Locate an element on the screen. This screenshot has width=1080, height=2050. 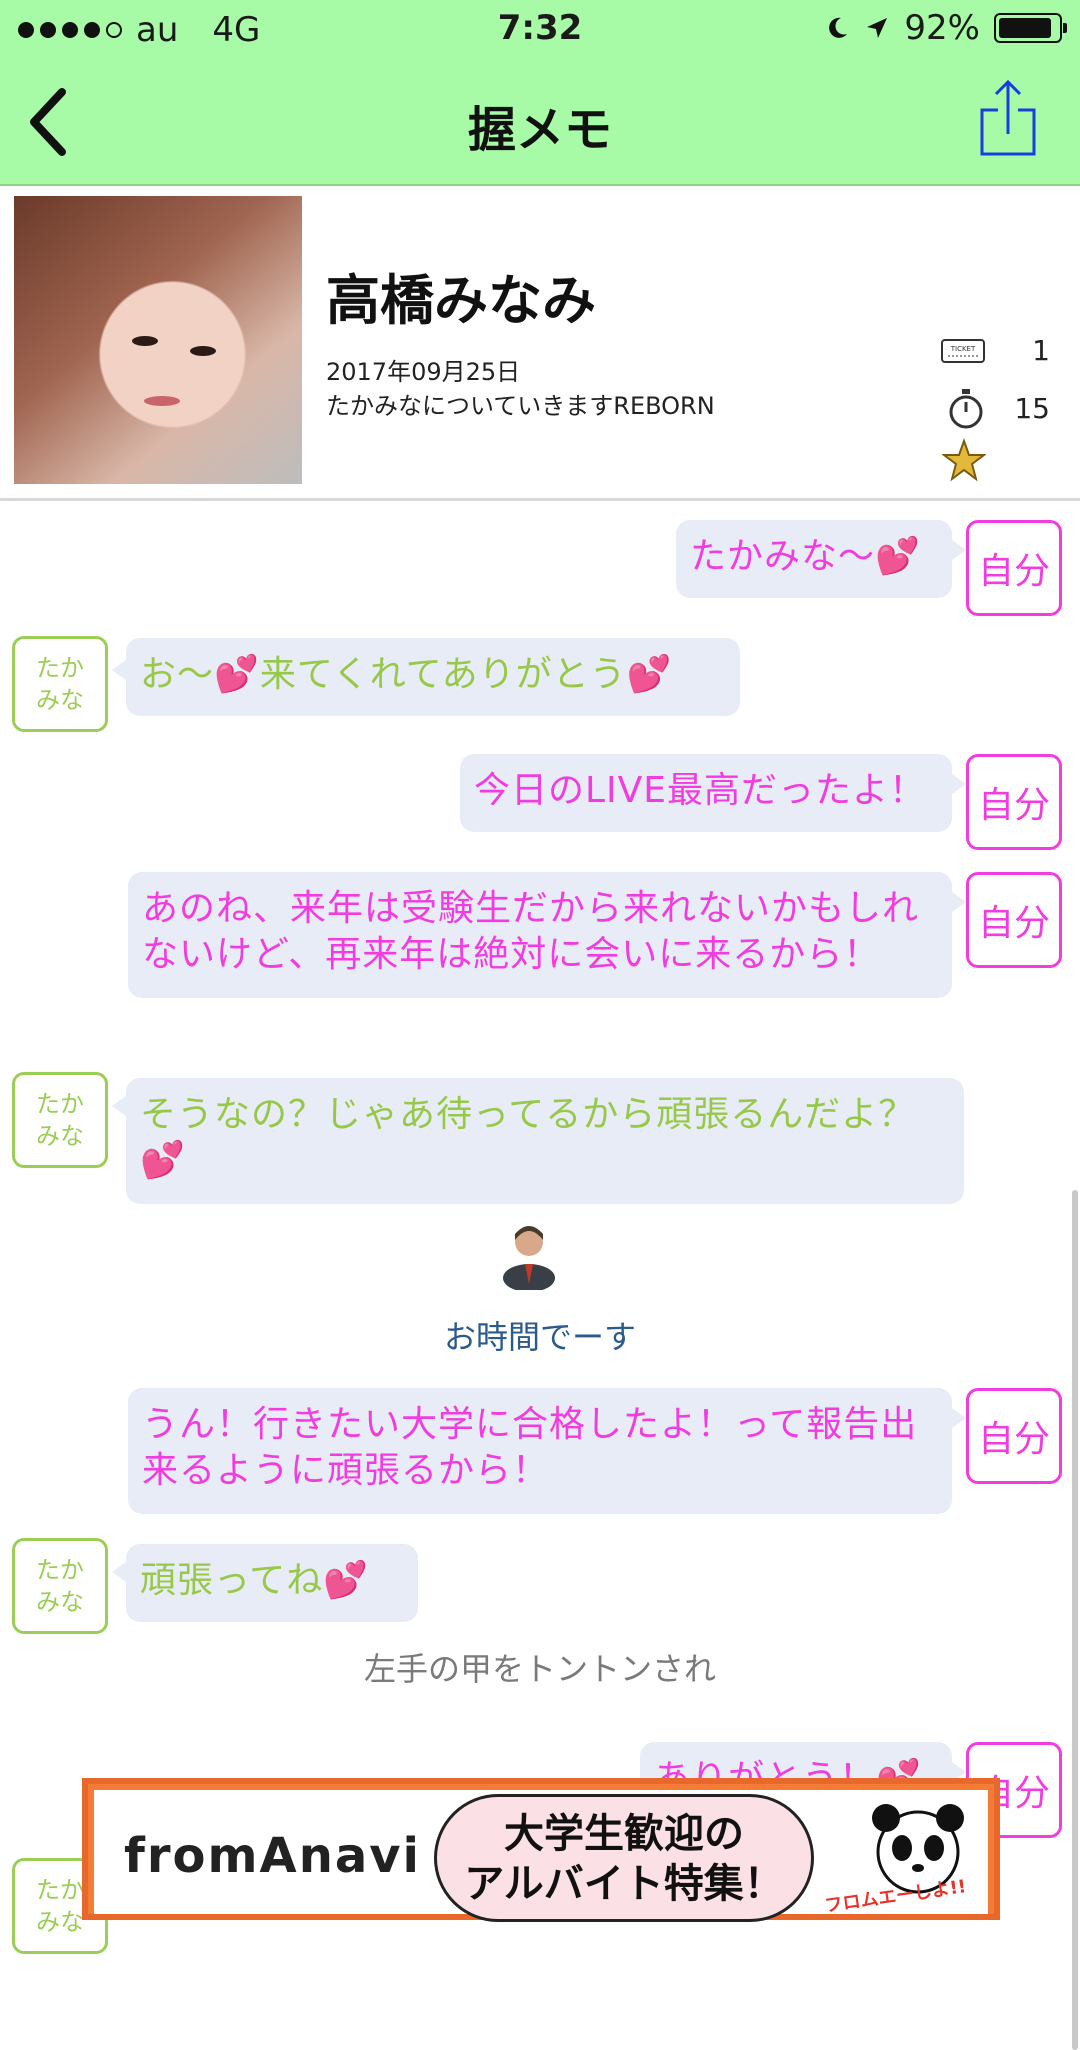
status-right: 92% is located at coordinates (945, 28).